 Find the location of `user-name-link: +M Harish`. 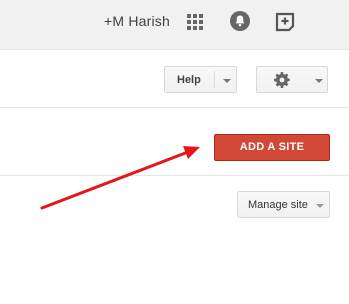

user-name-link: +M Harish is located at coordinates (137, 21).